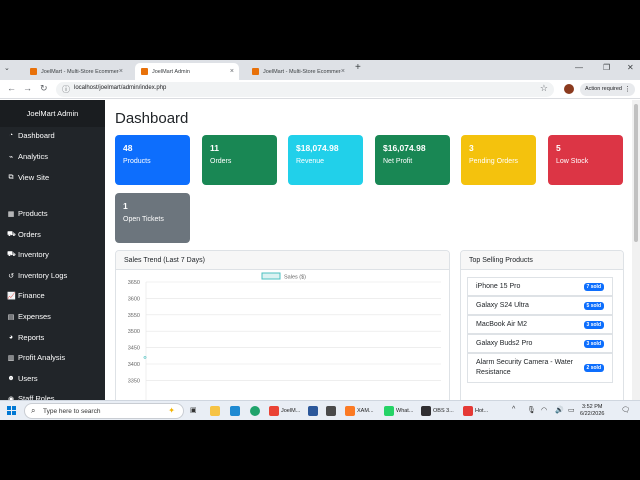 The height and width of the screenshot is (480, 640). What do you see at coordinates (72, 411) in the screenshot?
I see `taskbar-search-placeholder: Type here to search` at bounding box center [72, 411].